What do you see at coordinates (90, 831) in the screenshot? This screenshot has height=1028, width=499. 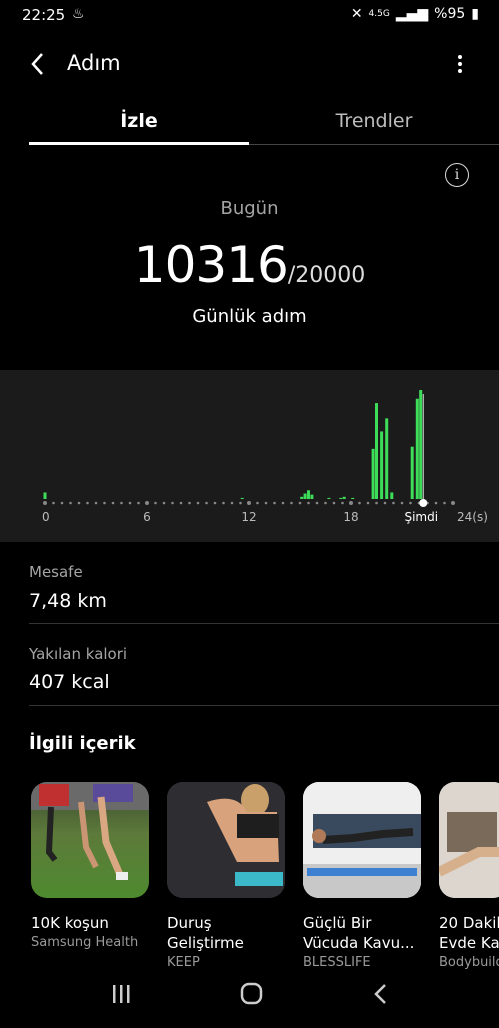 I see `runners-image` at bounding box center [90, 831].